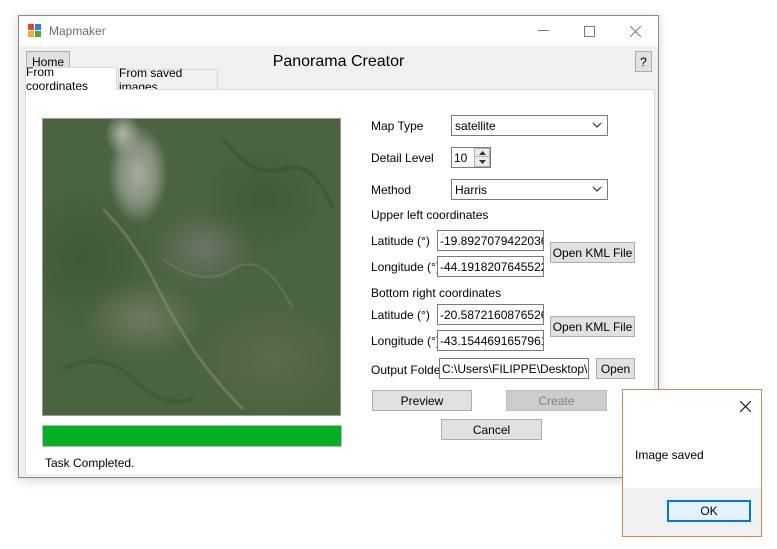 The height and width of the screenshot is (549, 777). I want to click on app-icon, so click(34, 30).